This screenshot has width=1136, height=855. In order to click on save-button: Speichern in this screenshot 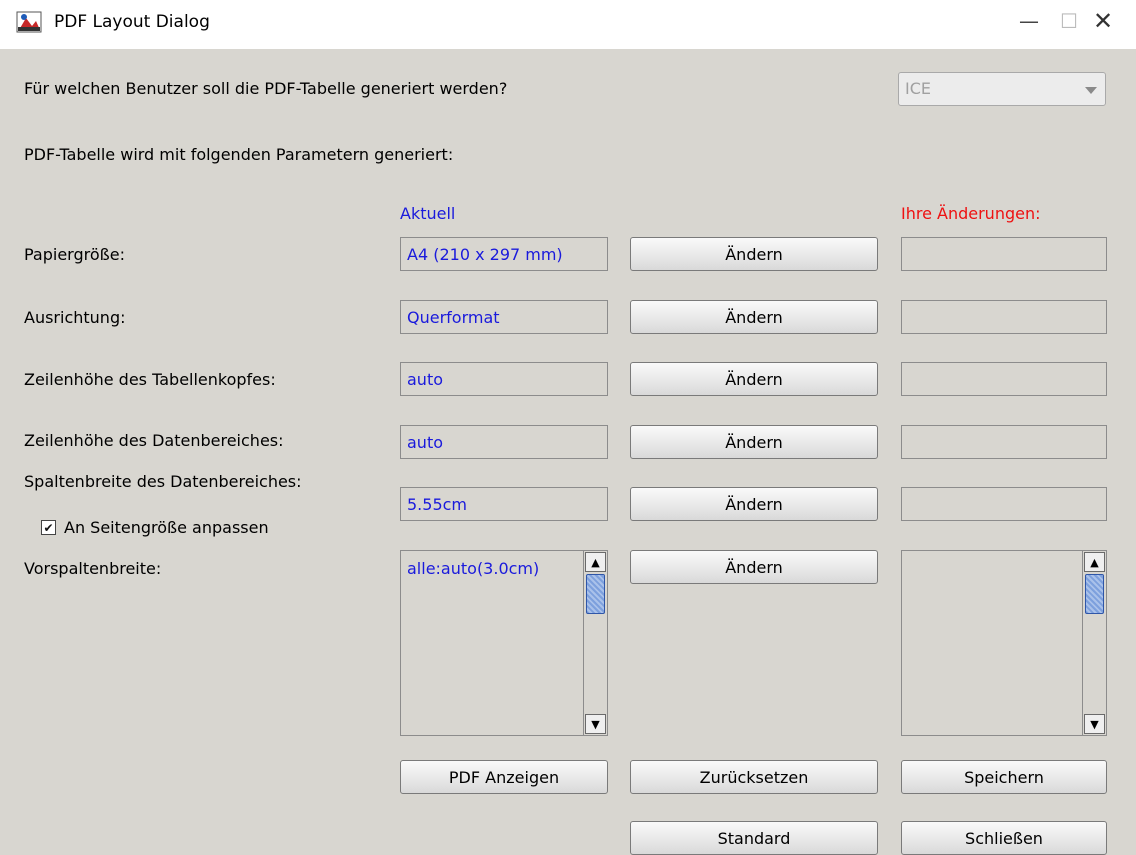, I will do `click(1004, 777)`.